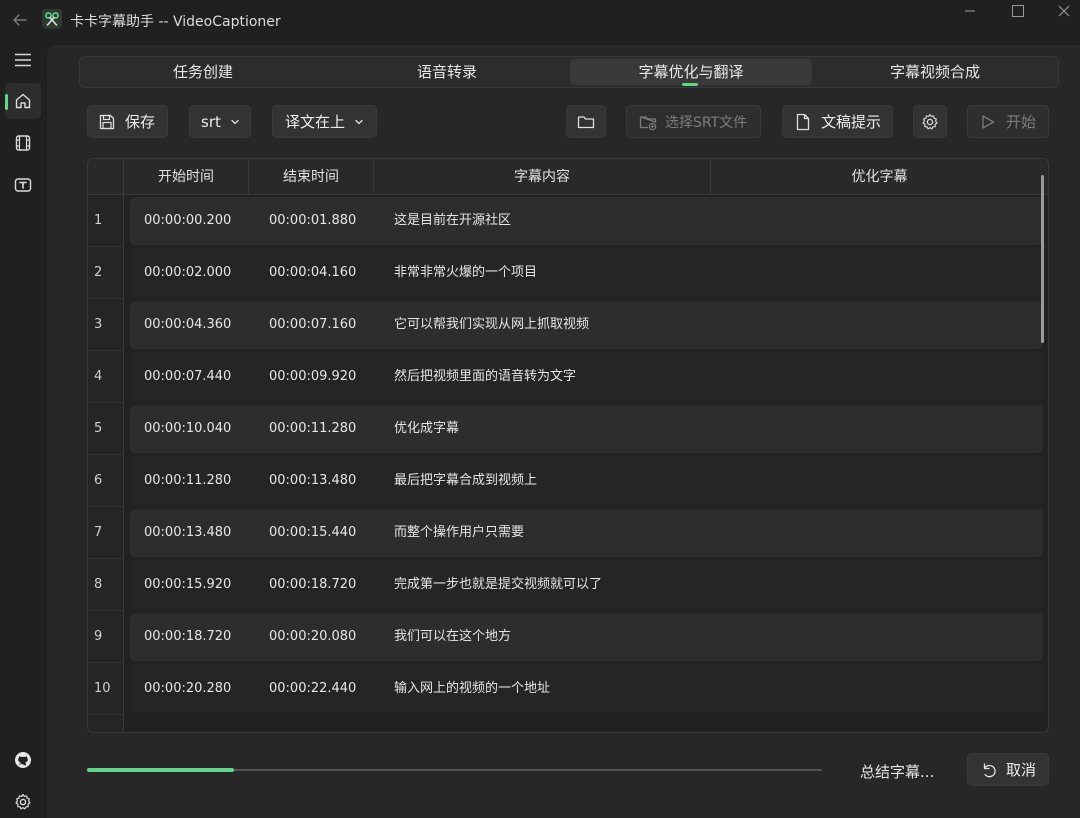  I want to click on select-srt-file-label: 选择SRT文件, so click(706, 122).